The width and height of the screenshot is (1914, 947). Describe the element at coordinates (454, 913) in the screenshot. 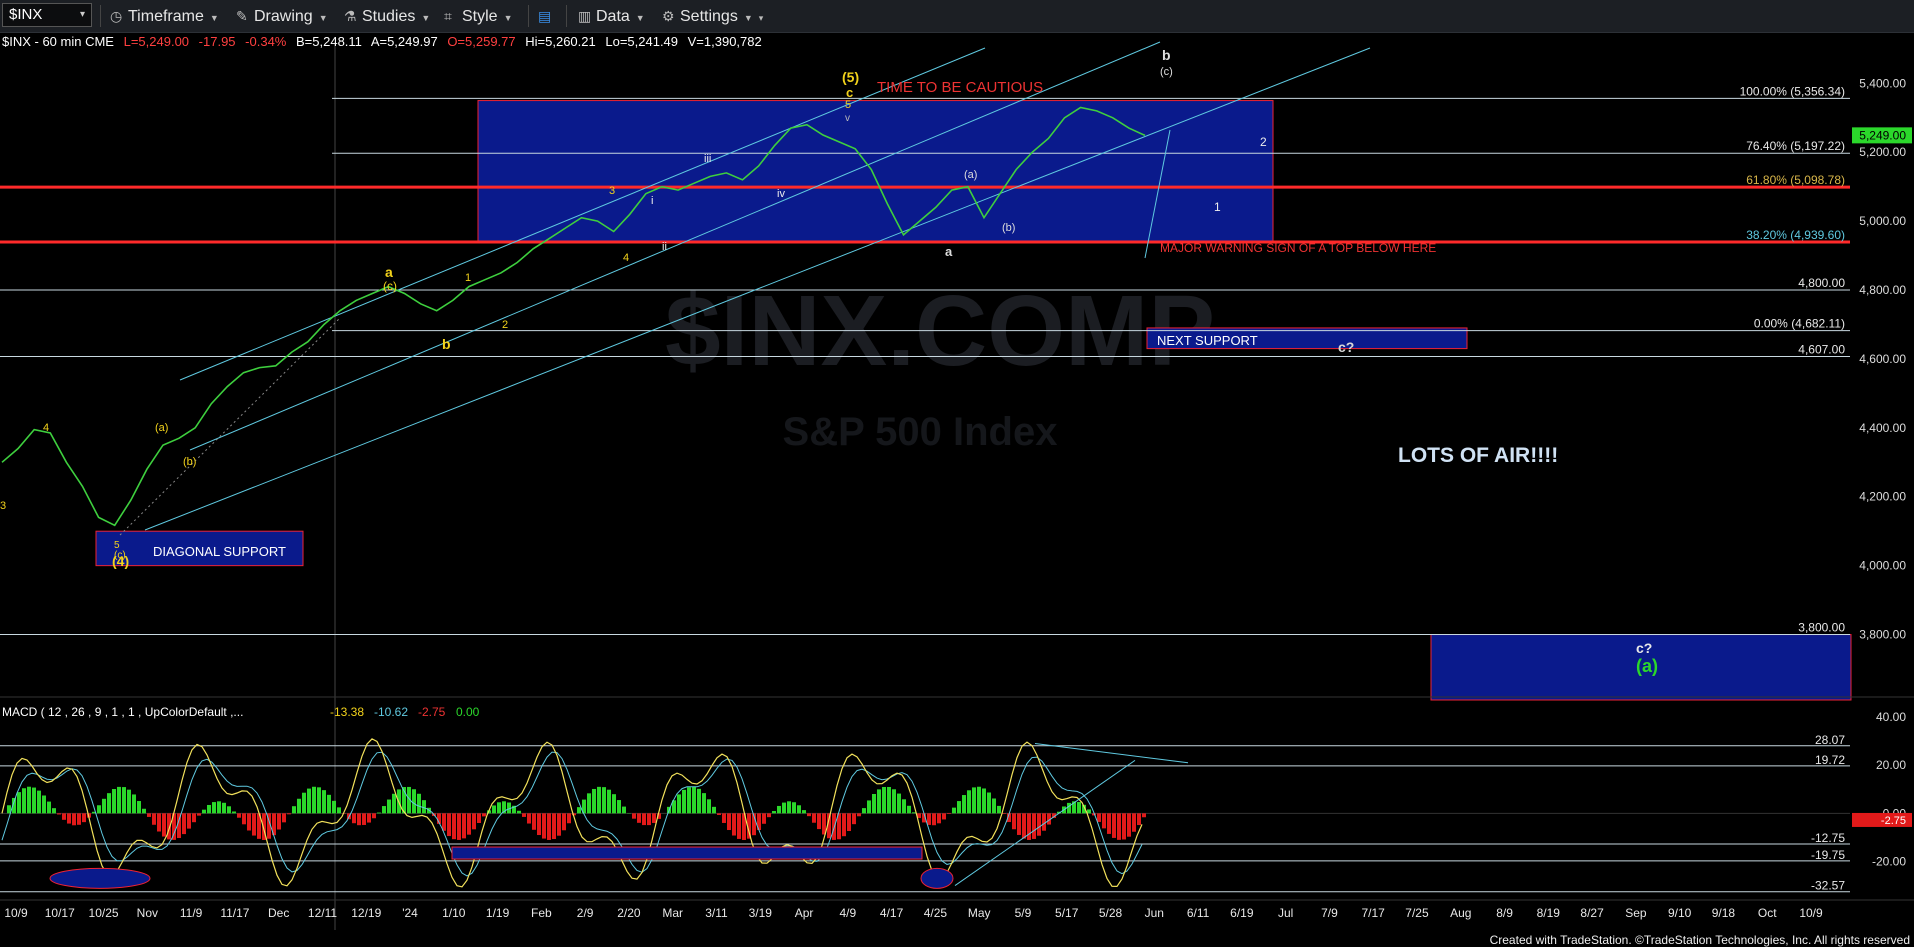

I see `x-tick-label: 1/10` at that location.